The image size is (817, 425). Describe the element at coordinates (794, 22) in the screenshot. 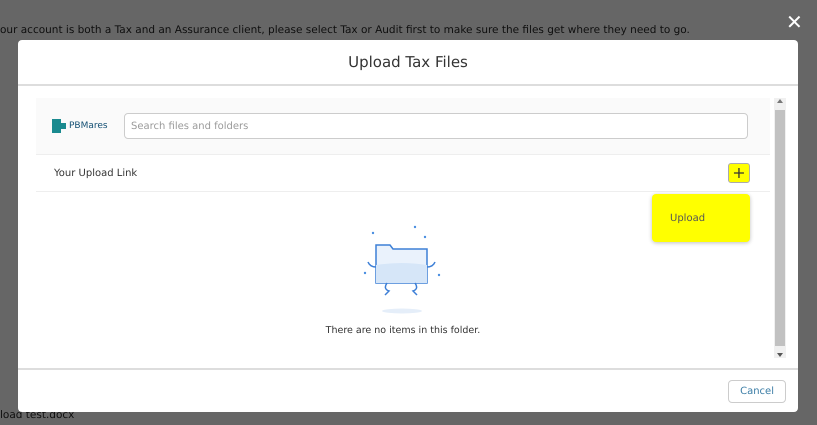

I see `close-button: ✕` at that location.